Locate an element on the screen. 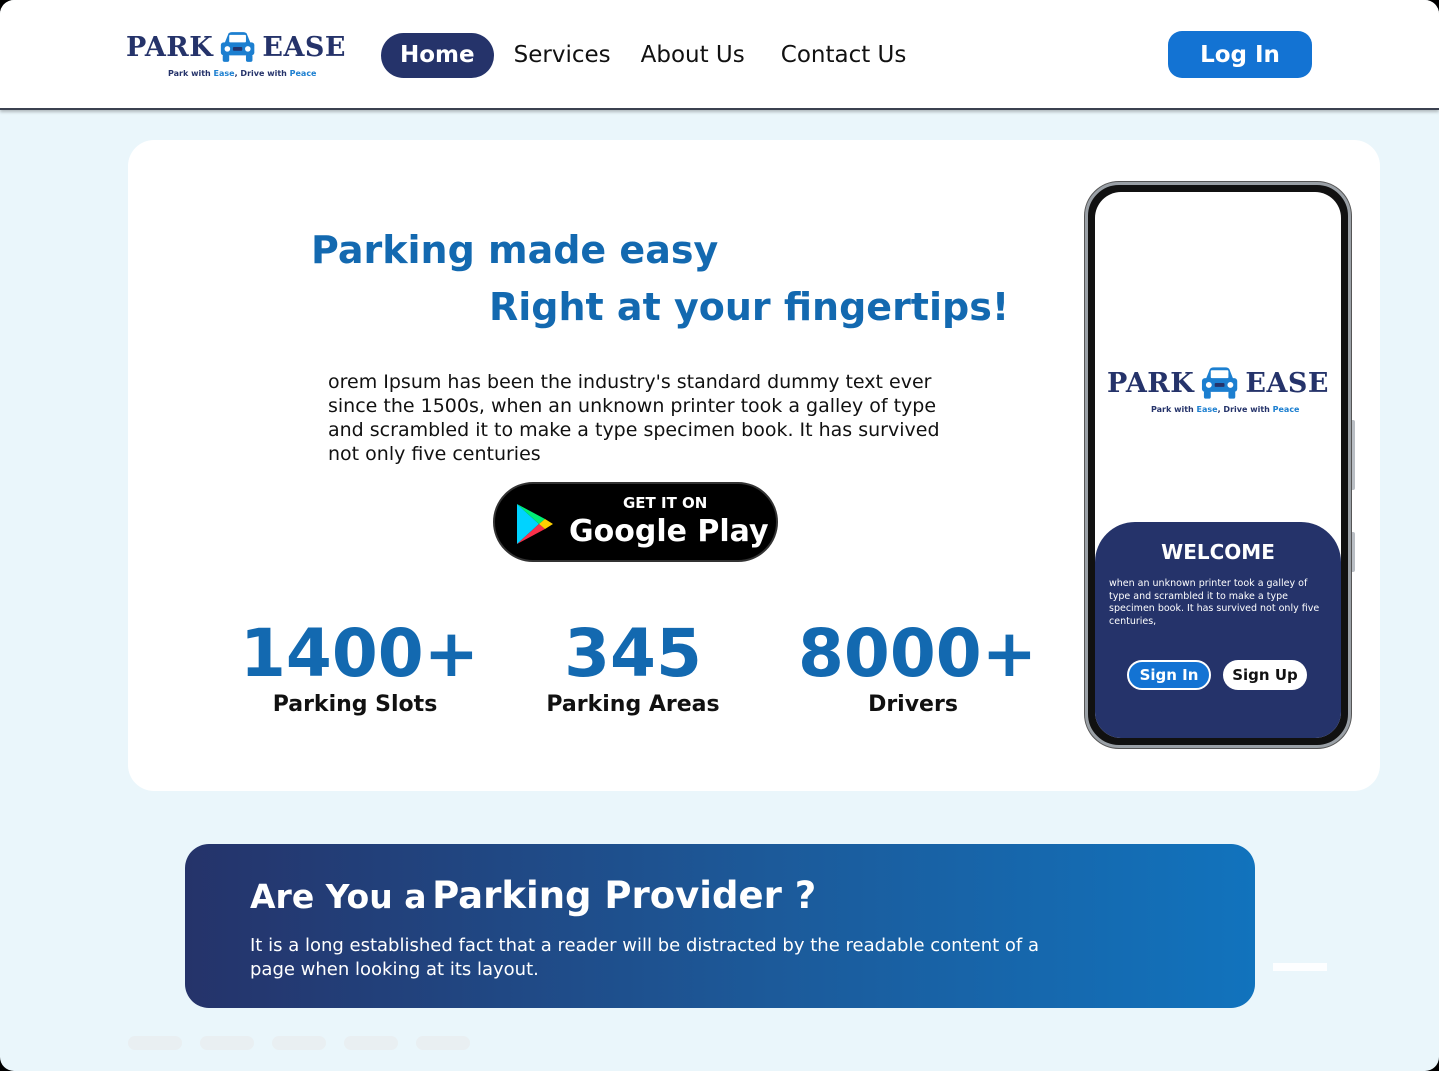 The width and height of the screenshot is (1439, 1071). phone-sign-in-button: Sign In is located at coordinates (1169, 675).